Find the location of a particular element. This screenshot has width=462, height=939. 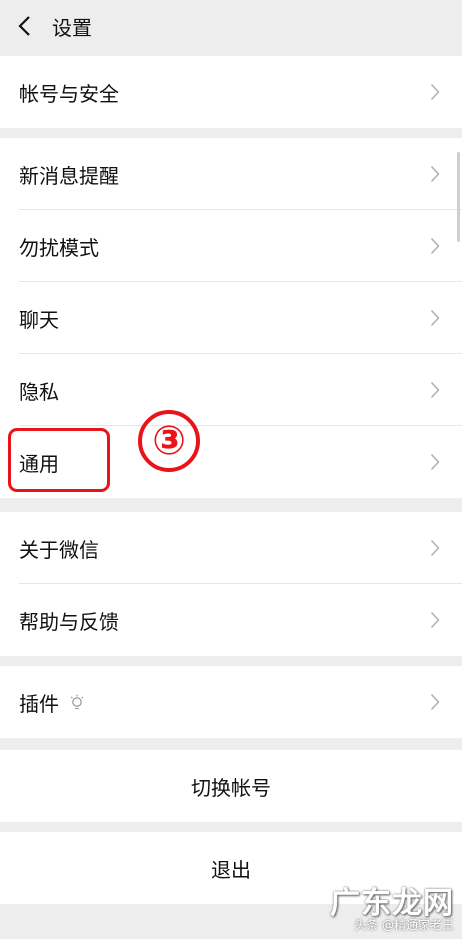

back-button is located at coordinates (24, 26).